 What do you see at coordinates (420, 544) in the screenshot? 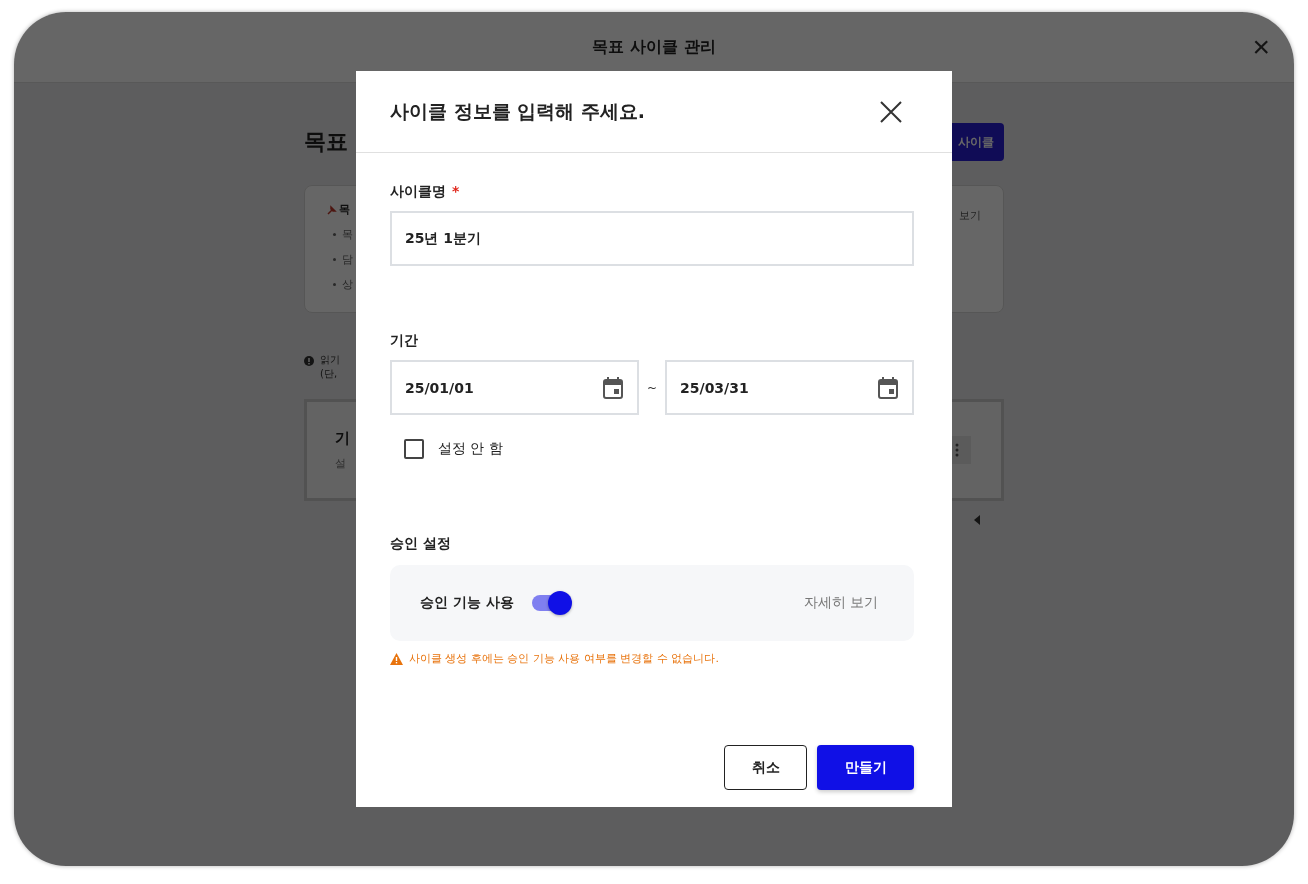
I see `field-label: 승인 설정` at bounding box center [420, 544].